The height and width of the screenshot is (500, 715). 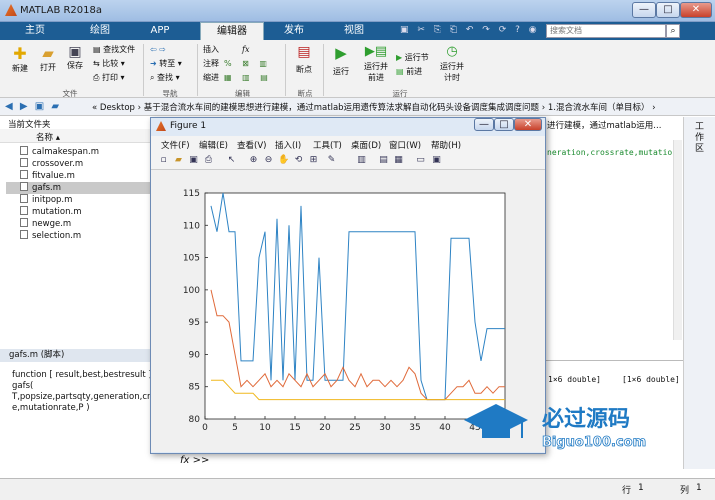 I want to click on editor-scrollbar, so click(x=677, y=240).